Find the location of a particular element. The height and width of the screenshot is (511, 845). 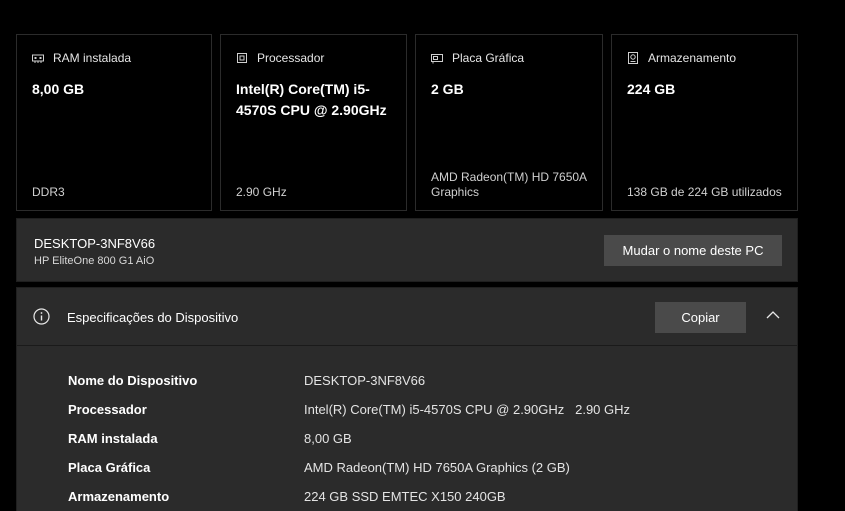

card-ram: RAM instalada 8,00 GB DDR3 is located at coordinates (114, 122).